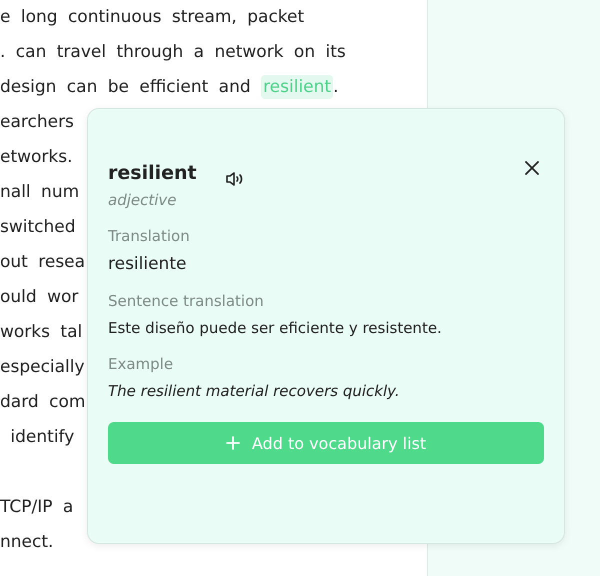 This screenshot has width=600, height=576. Describe the element at coordinates (152, 173) in the screenshot. I see `word-title: resilient` at that location.